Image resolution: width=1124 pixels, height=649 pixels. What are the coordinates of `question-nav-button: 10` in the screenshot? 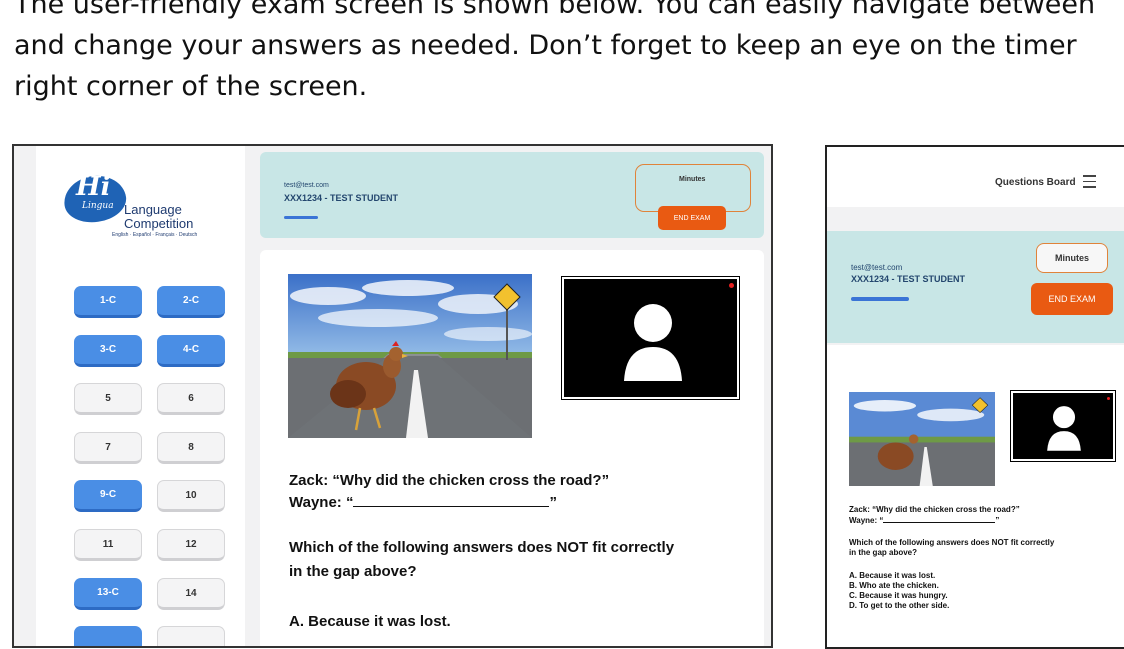 It's located at (191, 496).